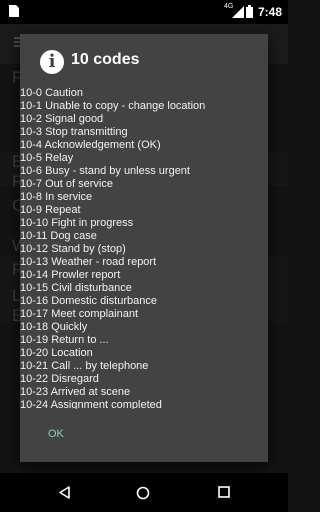  Describe the element at coordinates (88, 301) in the screenshot. I see `code-item: 10-16 Domestic disturbance` at that location.